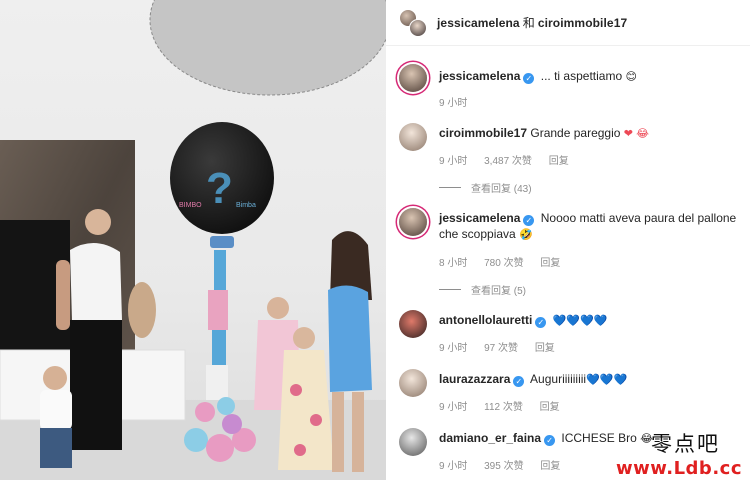 The width and height of the screenshot is (750, 480). I want to click on heart-laugh-emoji-icon: ❤ 😂, so click(636, 134).